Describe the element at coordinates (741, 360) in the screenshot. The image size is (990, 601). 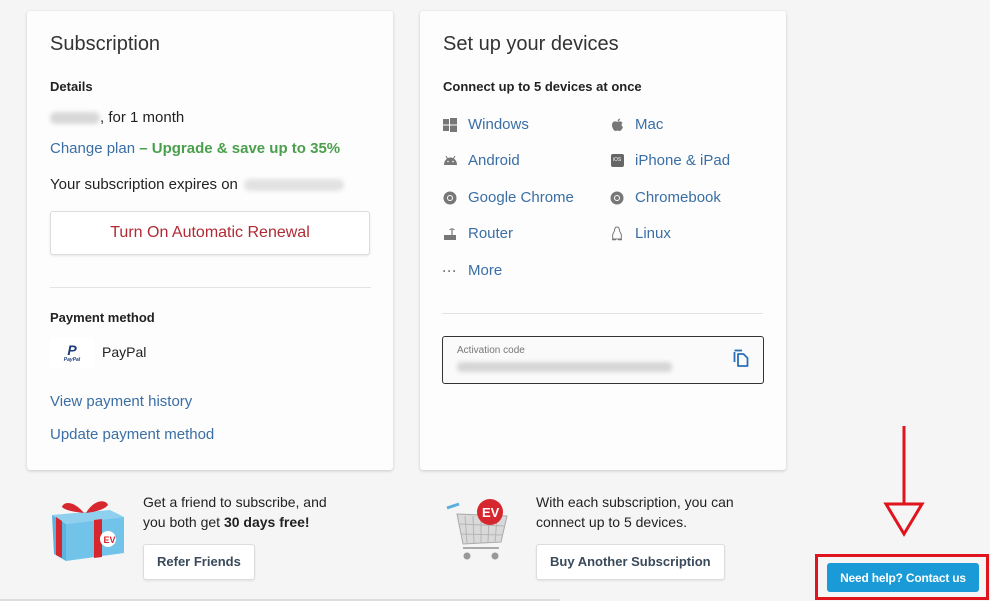
I see `copy-icon` at that location.